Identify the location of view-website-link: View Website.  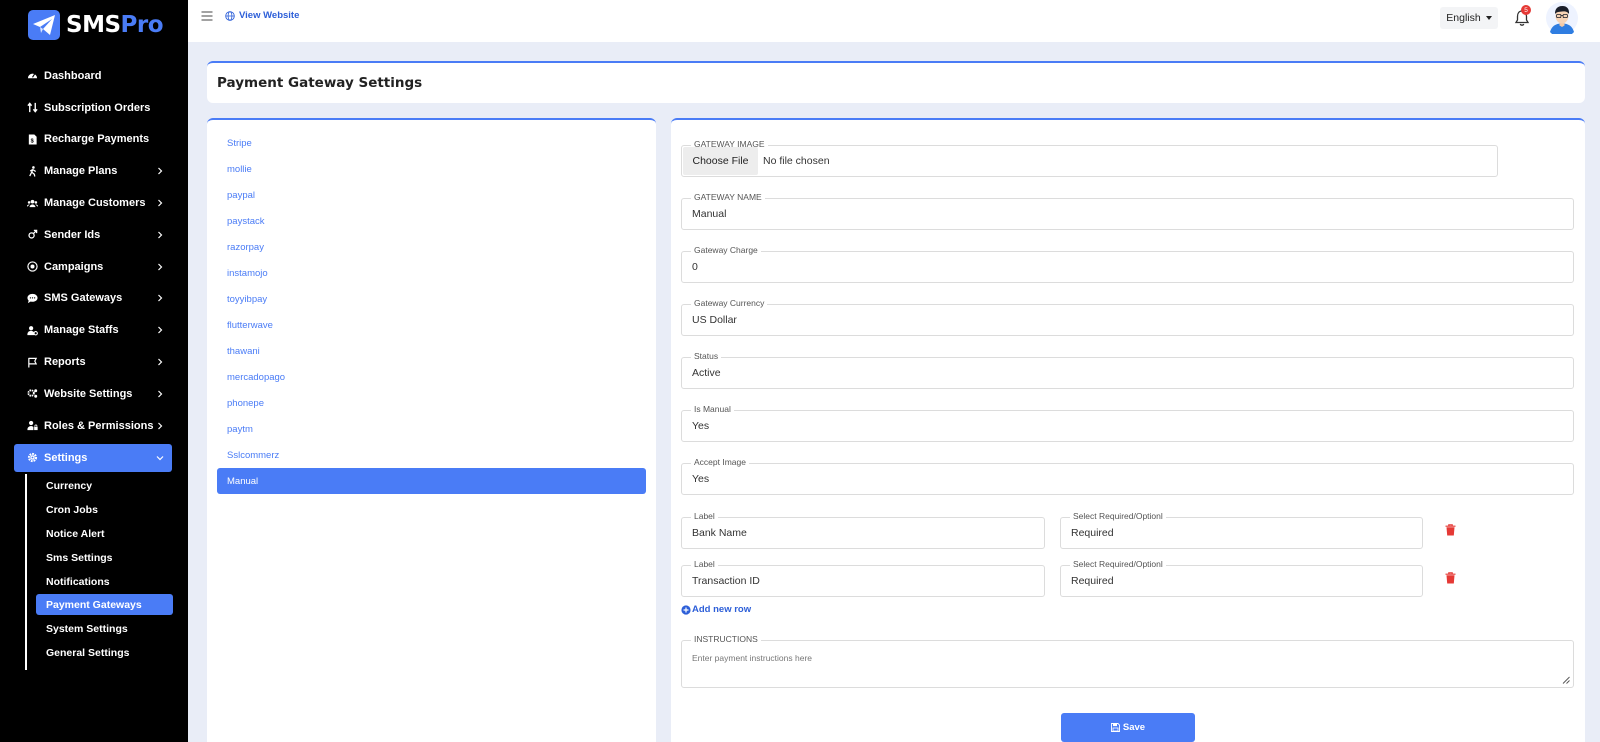
(262, 15).